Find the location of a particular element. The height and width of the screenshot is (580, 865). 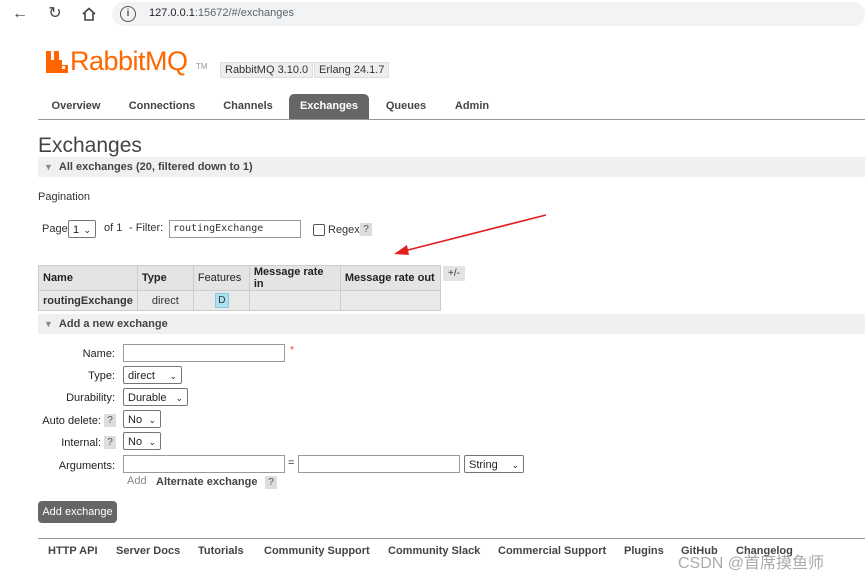

tab-overview: Overview is located at coordinates (76, 106).